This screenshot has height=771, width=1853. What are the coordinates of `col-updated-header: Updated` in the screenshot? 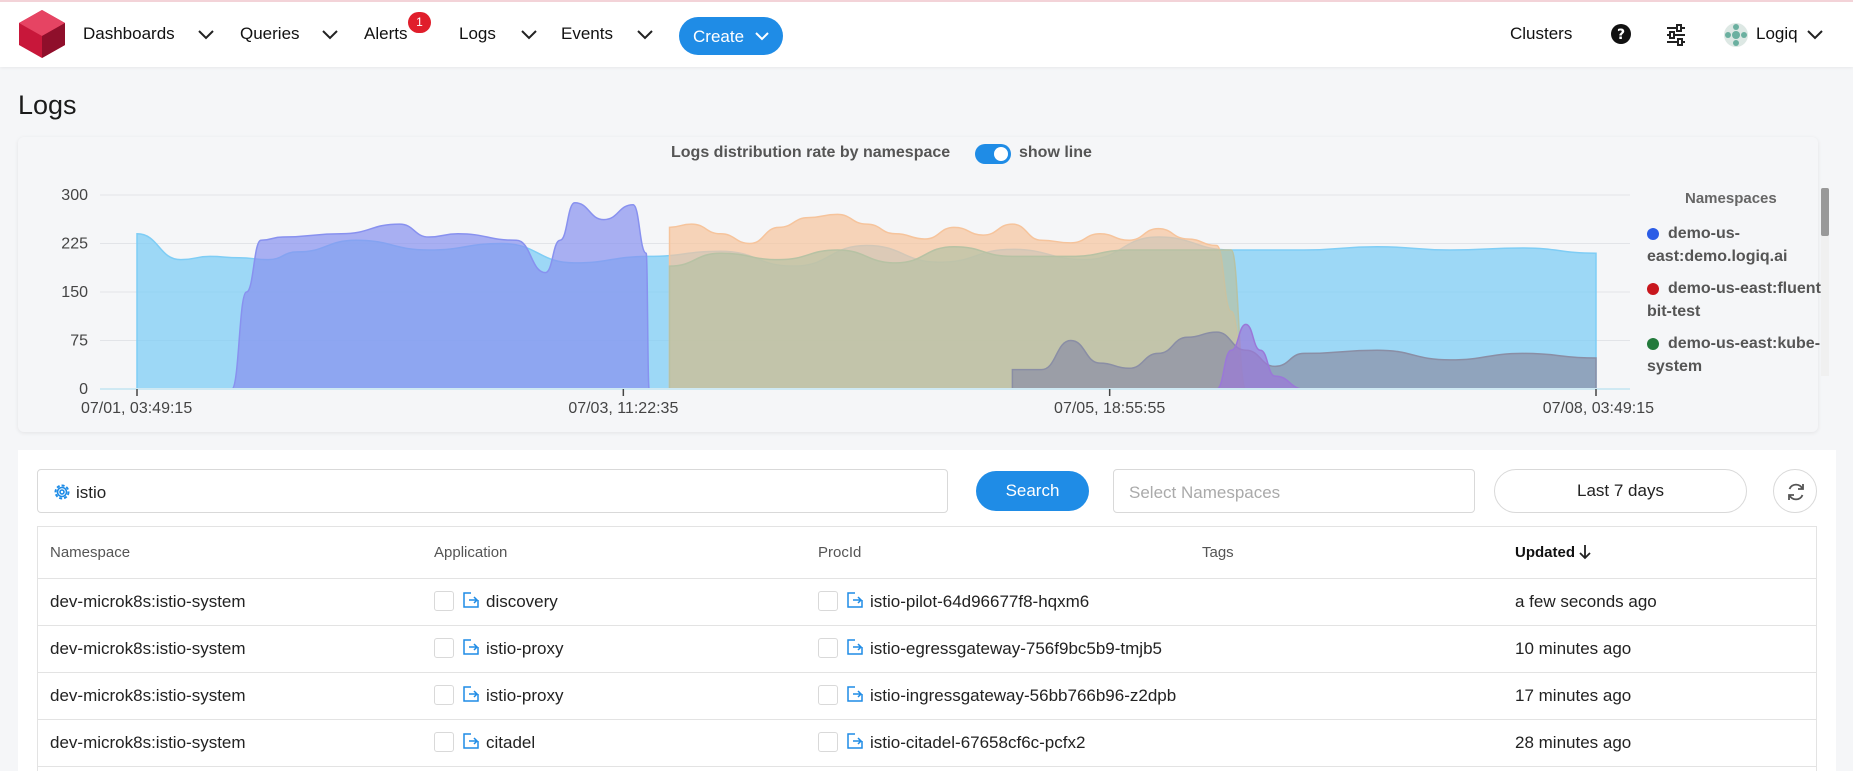 It's located at (1545, 552).